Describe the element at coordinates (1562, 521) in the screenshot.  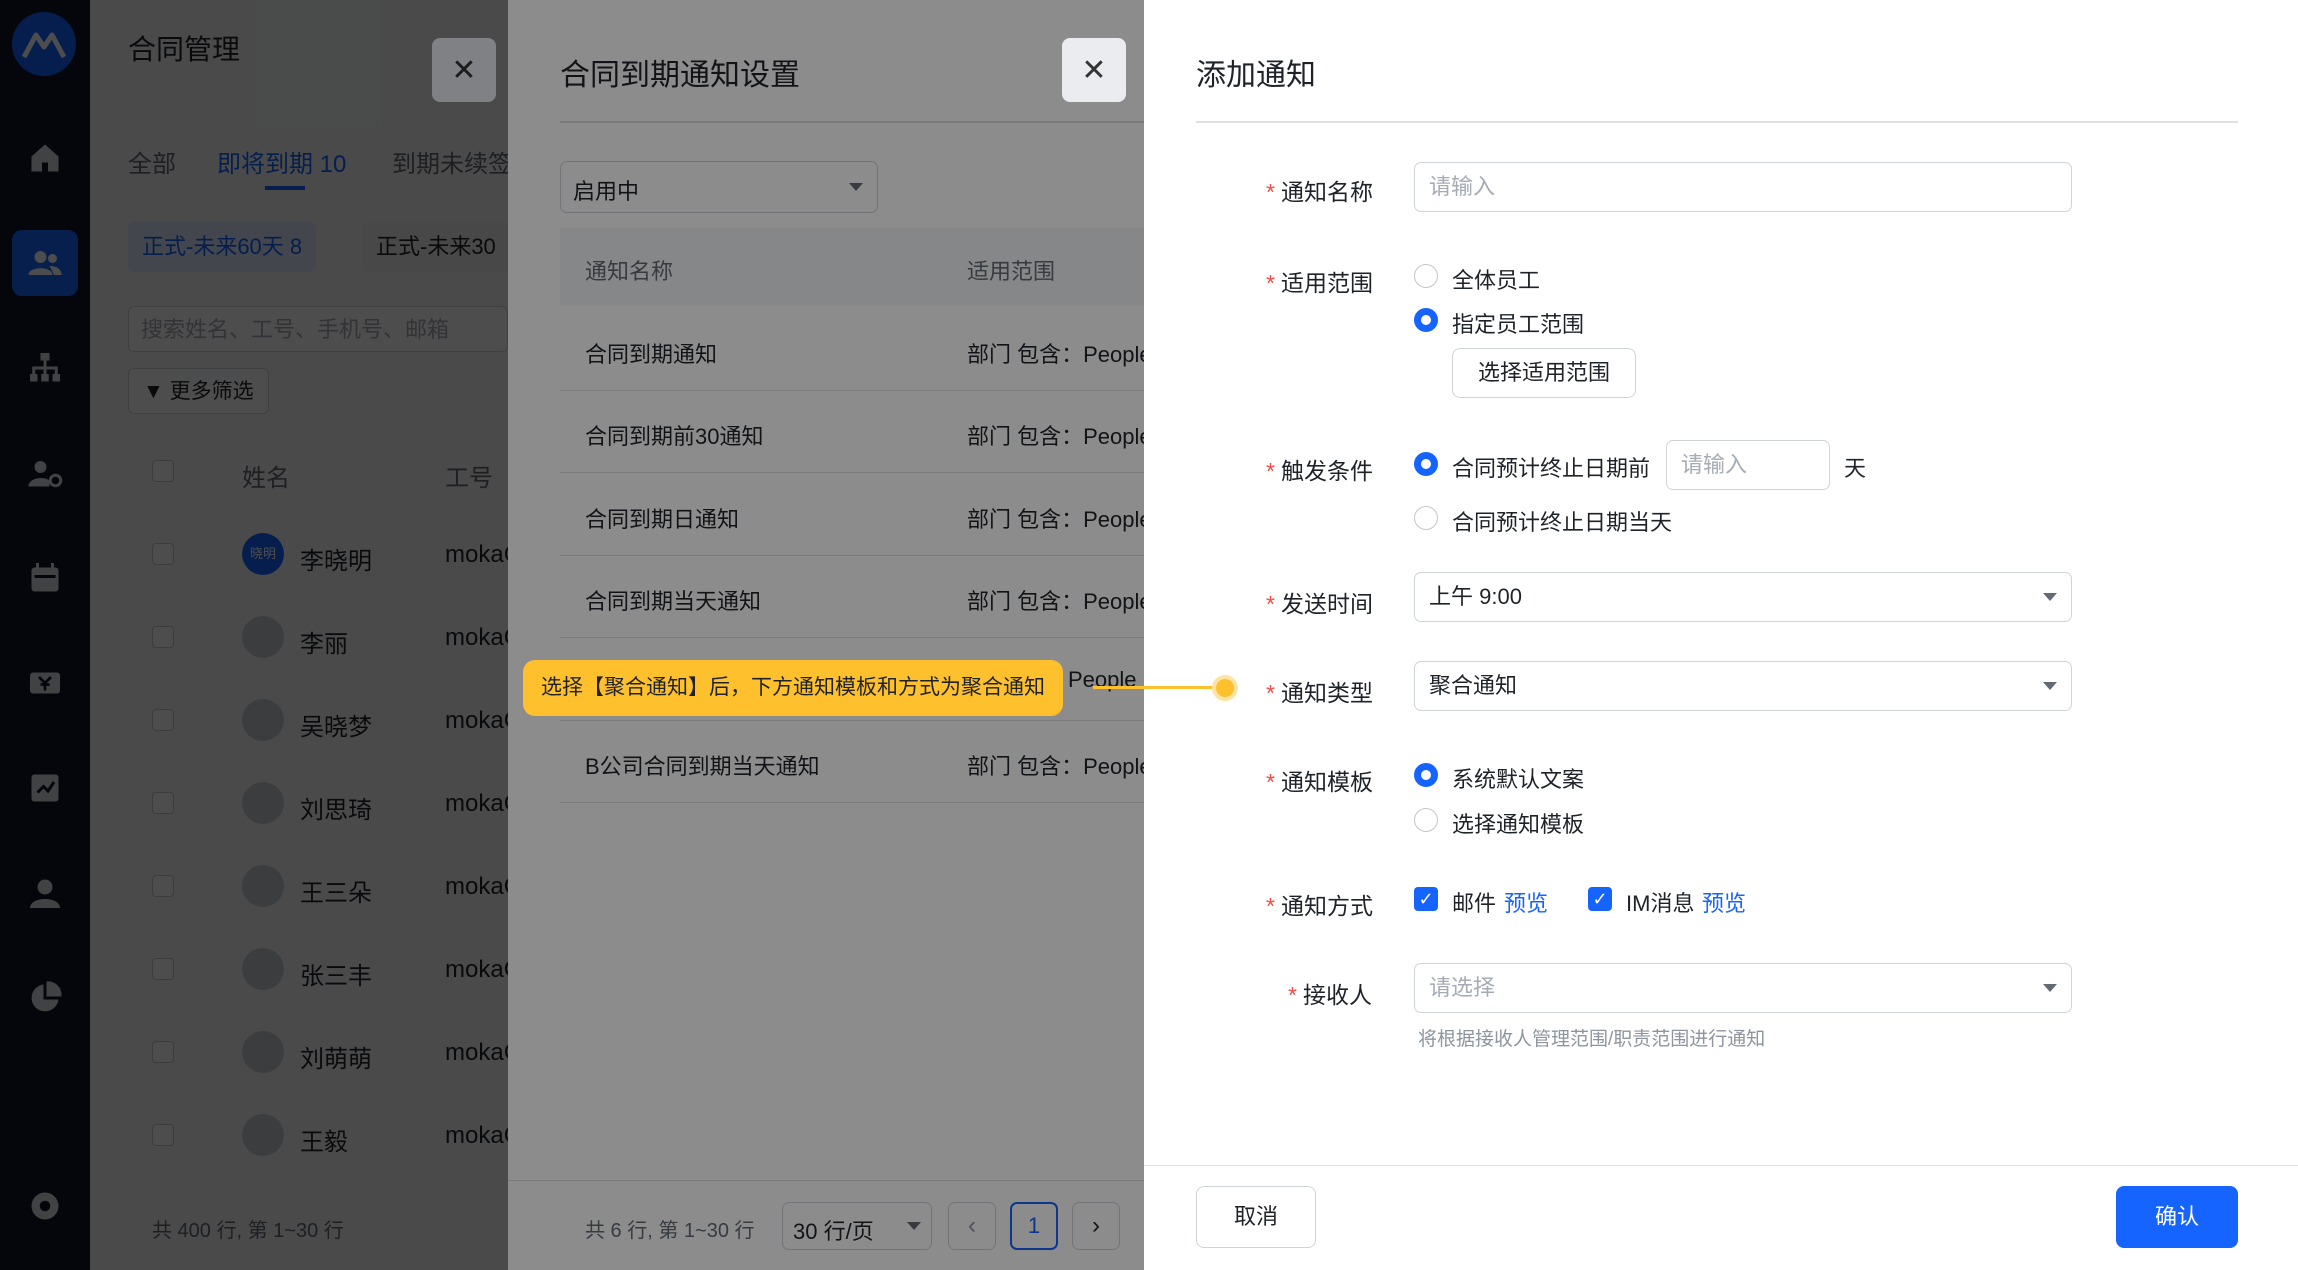
I see `trigger-same-day-label: 合同预计终止日期当天` at that location.